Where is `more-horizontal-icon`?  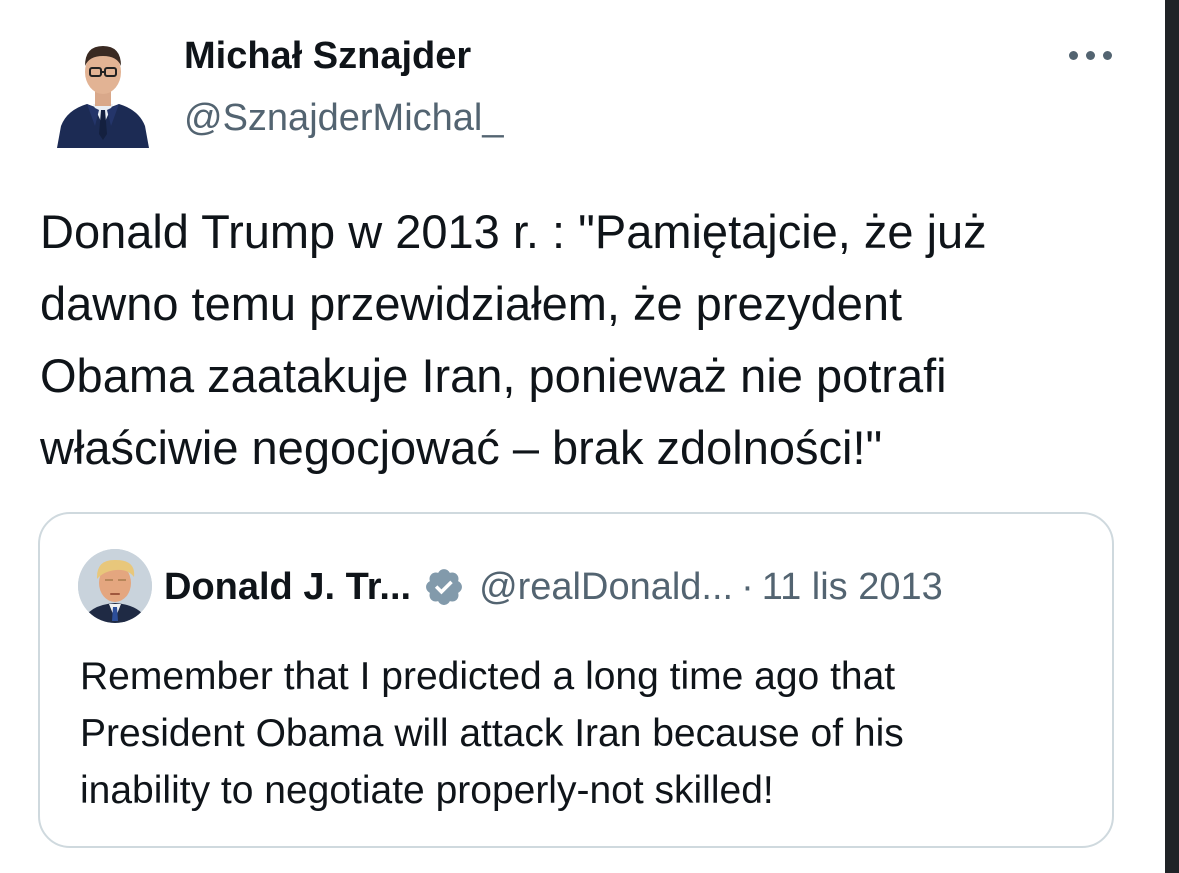 more-horizontal-icon is located at coordinates (1090, 55).